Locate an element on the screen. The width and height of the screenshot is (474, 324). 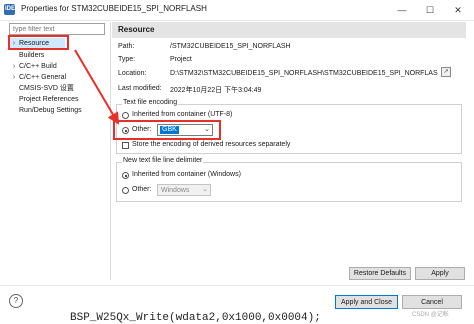
cancel-button: Cancel is located at coordinates (432, 302).